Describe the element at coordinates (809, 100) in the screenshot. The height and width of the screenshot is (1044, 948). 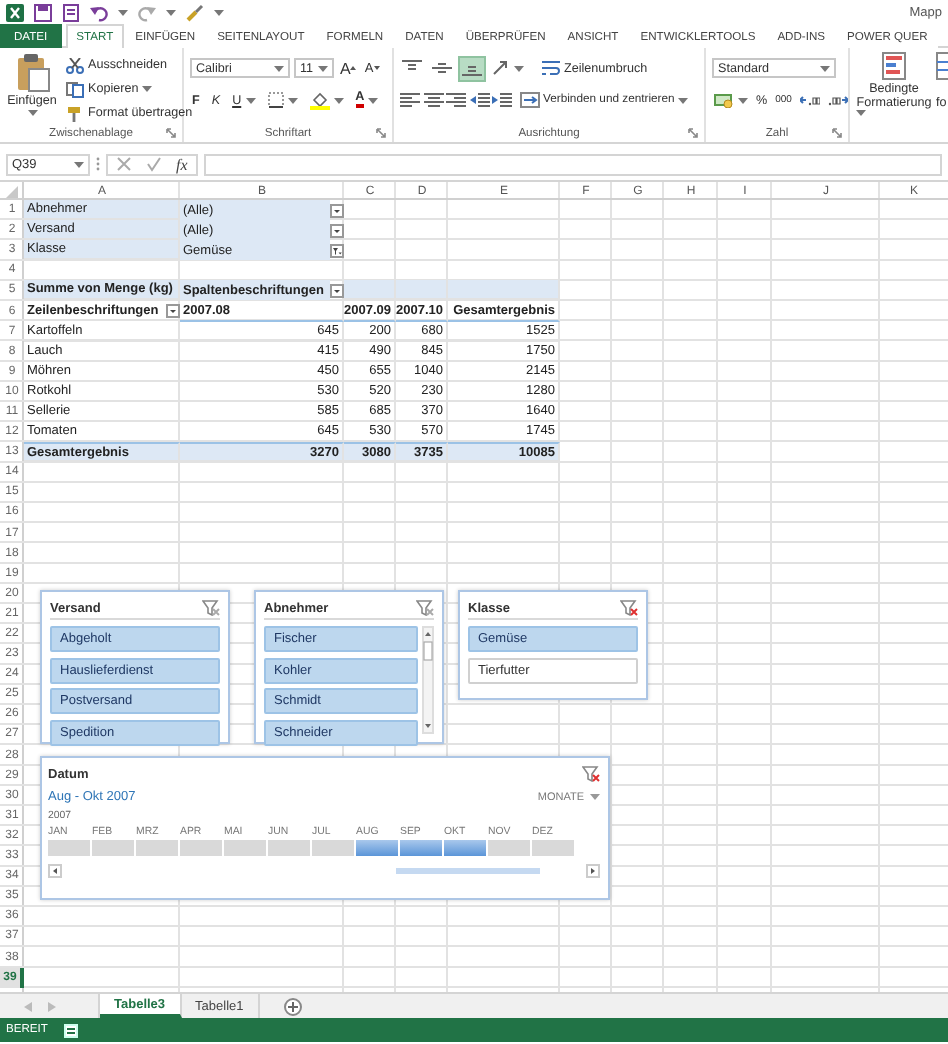
I see `decimal-increase-icon` at that location.